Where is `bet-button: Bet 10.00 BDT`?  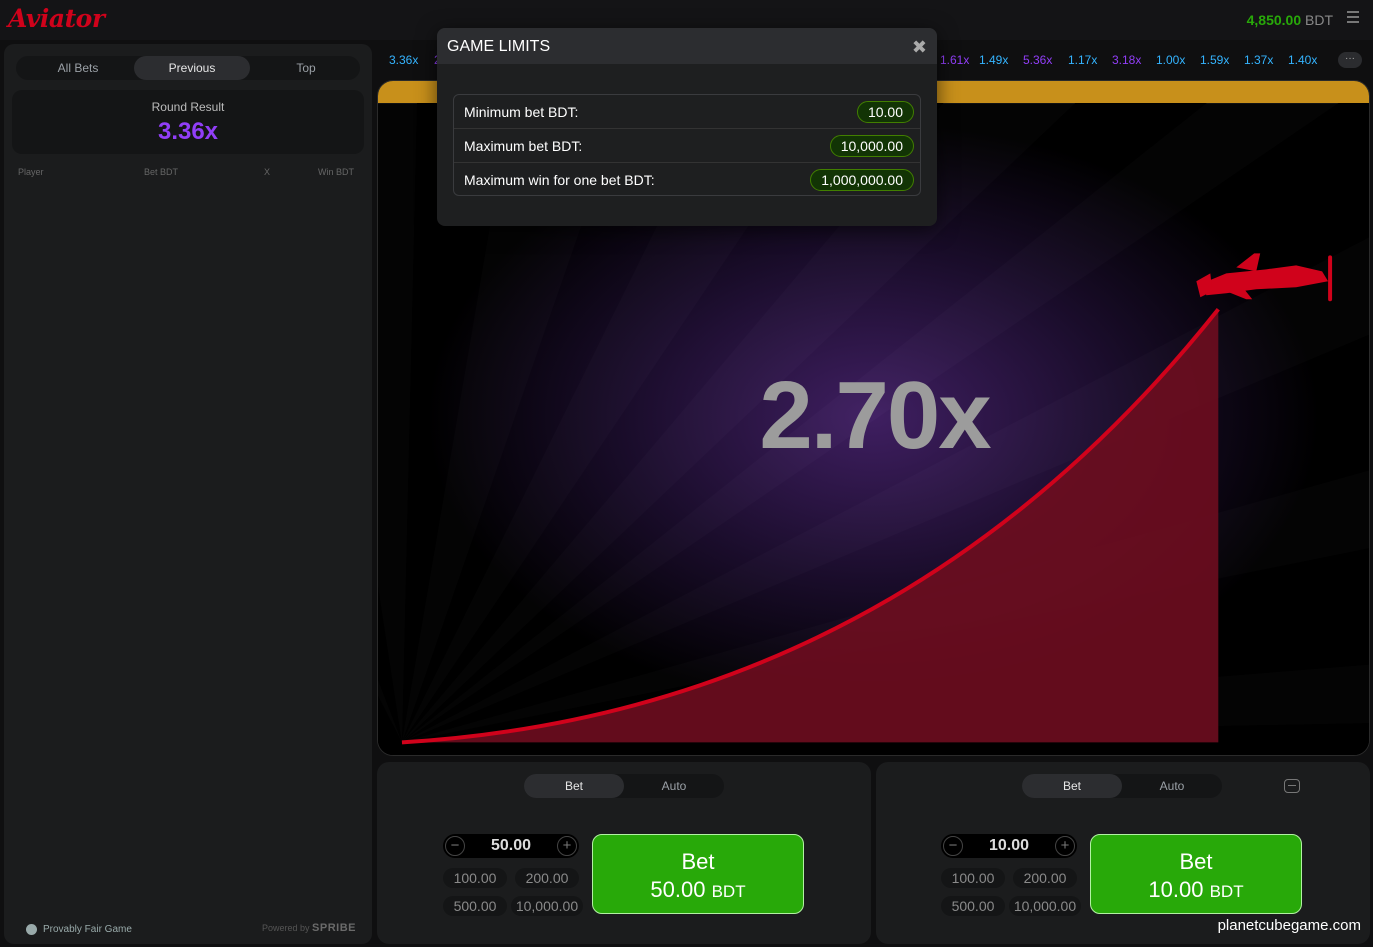
bet-button: Bet 10.00 BDT is located at coordinates (1196, 874).